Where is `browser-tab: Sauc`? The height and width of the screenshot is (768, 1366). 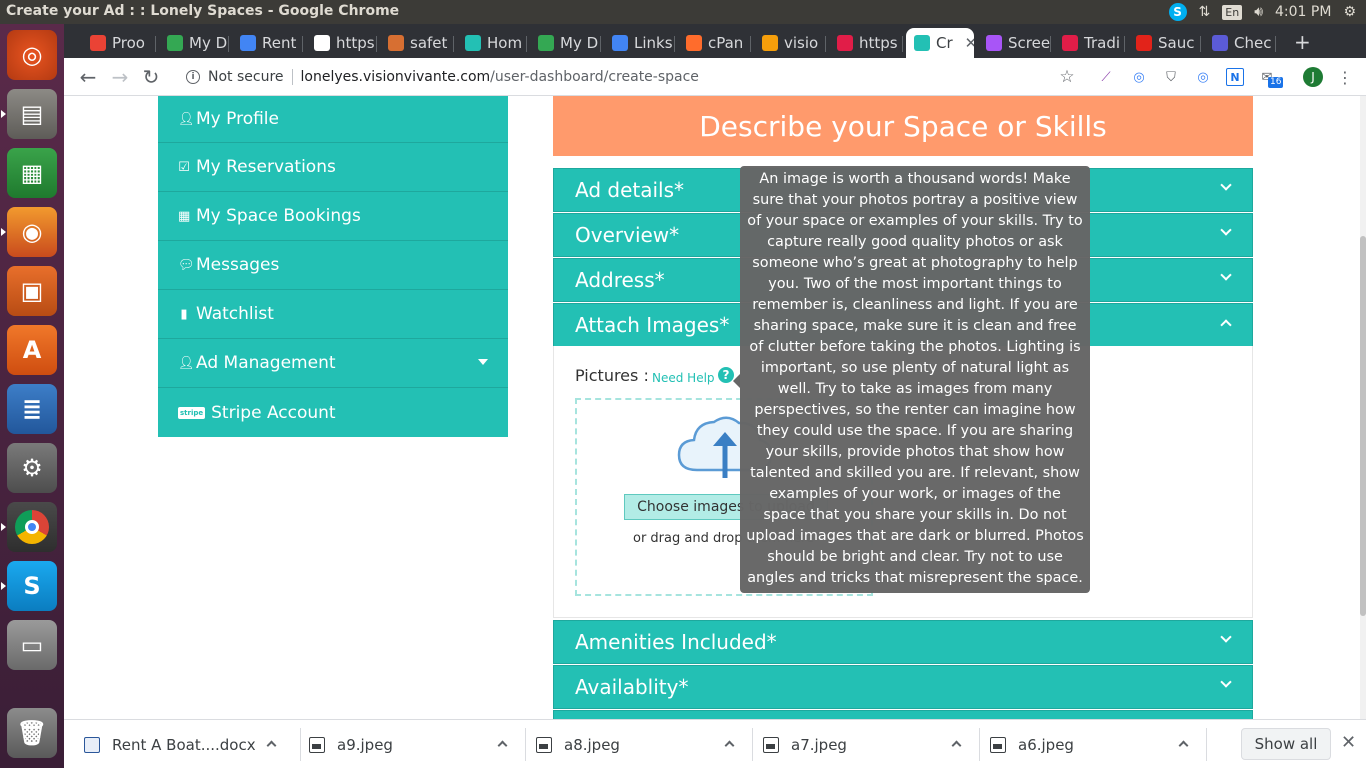 browser-tab: Sauc is located at coordinates (1164, 43).